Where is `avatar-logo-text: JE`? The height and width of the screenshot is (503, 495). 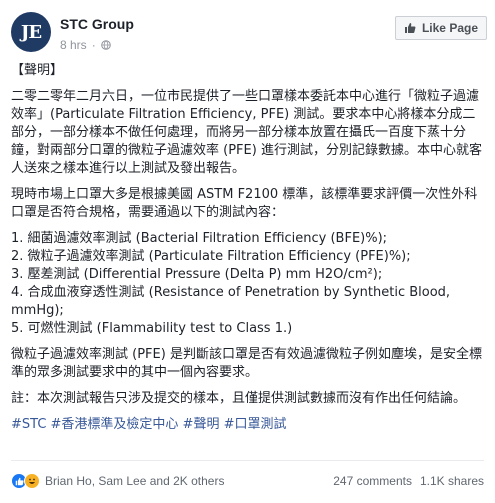 avatar-logo-text: JE is located at coordinates (31, 32).